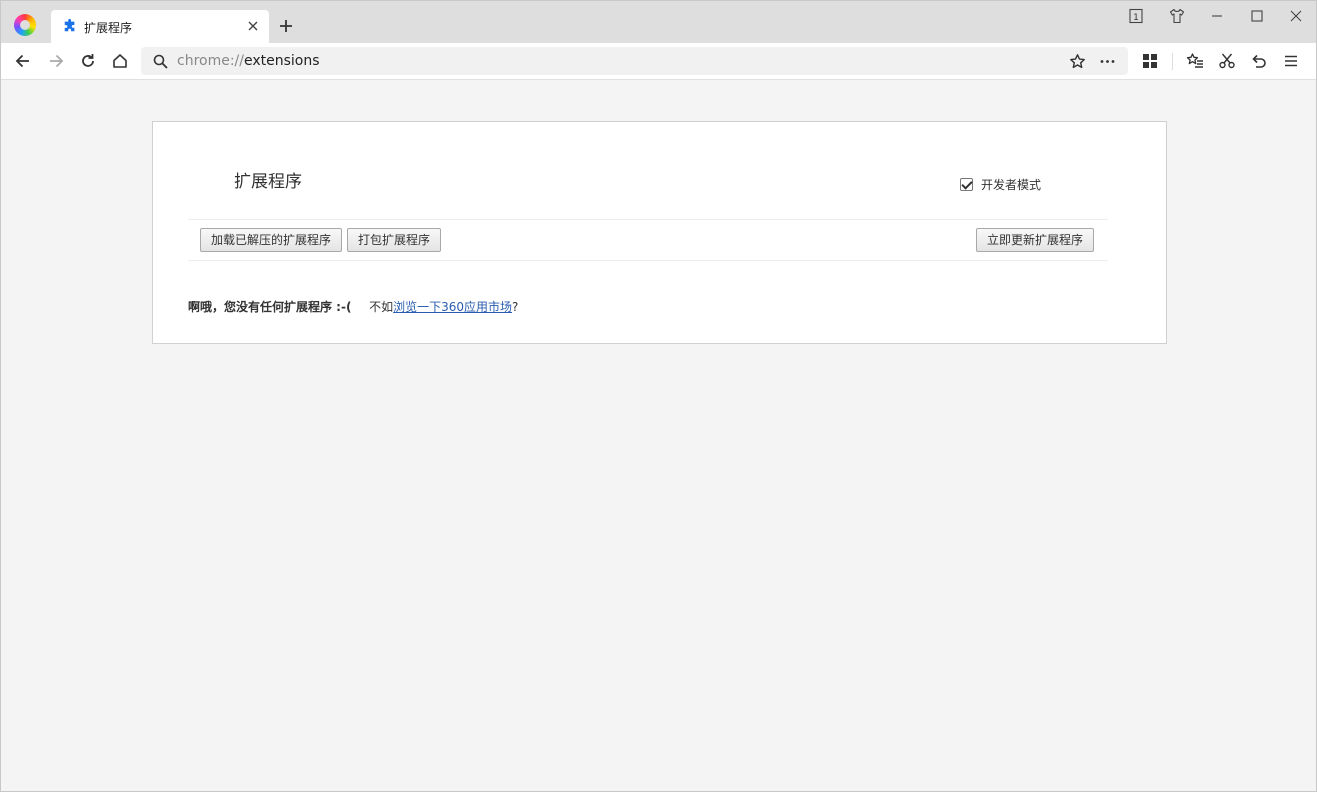 This screenshot has width=1317, height=792. What do you see at coordinates (1259, 61) in the screenshot?
I see `undo-icon` at bounding box center [1259, 61].